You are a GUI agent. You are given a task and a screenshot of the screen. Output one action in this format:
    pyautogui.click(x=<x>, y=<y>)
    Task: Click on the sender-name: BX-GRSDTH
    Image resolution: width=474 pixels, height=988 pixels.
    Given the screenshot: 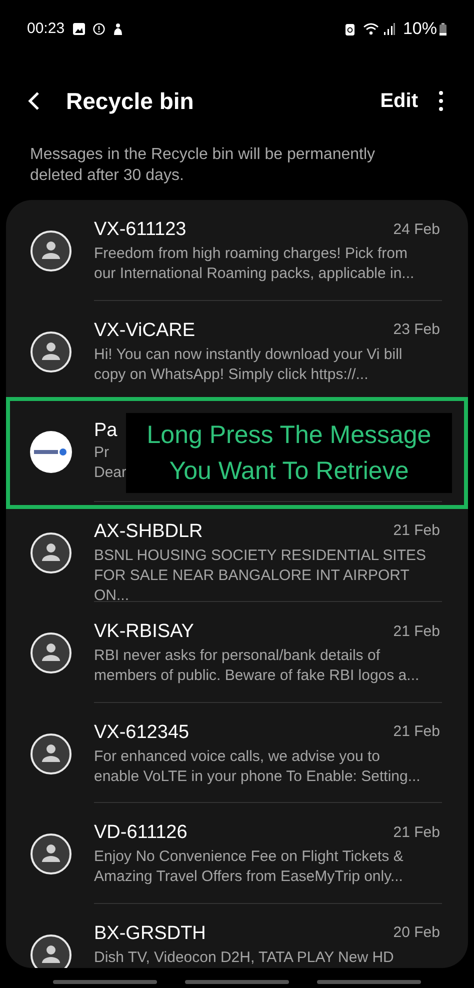 What is the action you would take?
    pyautogui.click(x=150, y=934)
    